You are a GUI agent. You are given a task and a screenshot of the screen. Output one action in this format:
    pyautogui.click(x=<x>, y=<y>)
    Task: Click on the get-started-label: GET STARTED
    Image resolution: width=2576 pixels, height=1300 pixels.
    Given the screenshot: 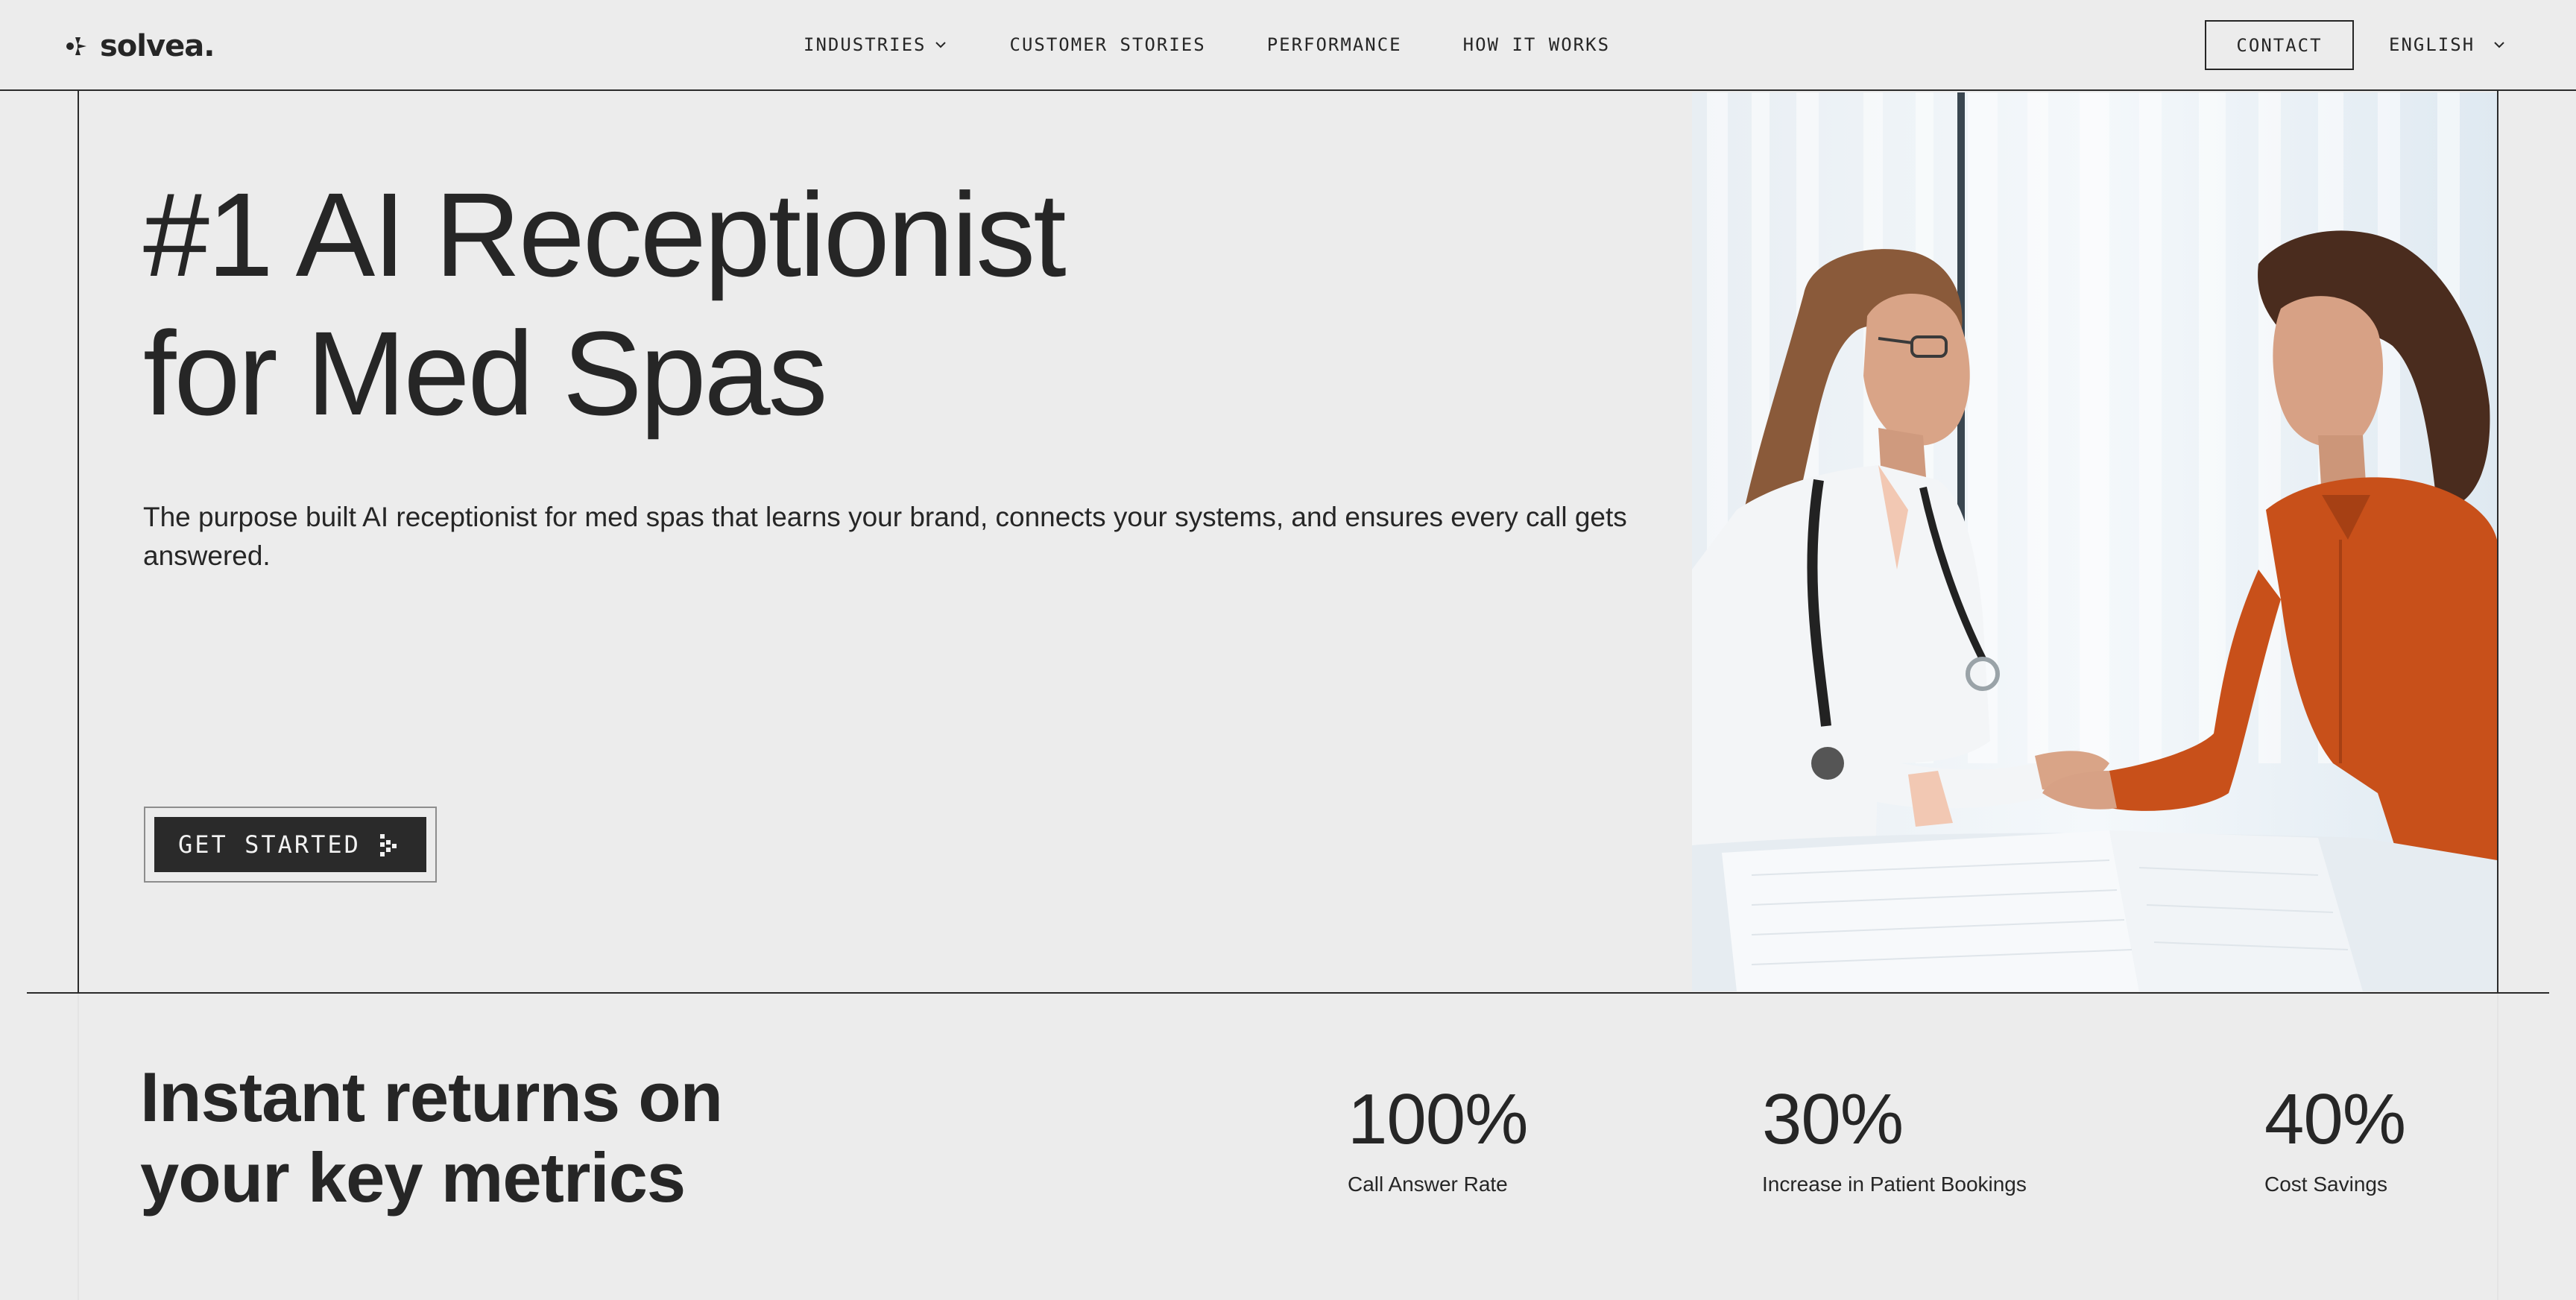 What is the action you would take?
    pyautogui.click(x=269, y=844)
    